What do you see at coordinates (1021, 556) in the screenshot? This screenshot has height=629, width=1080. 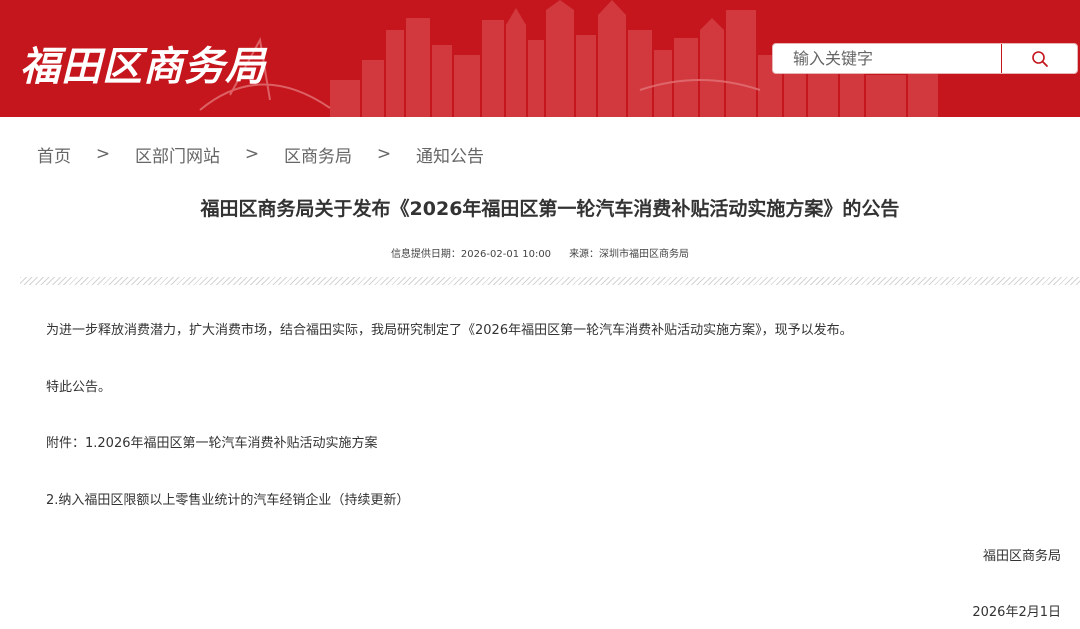 I see `signature: 福田区商务局` at bounding box center [1021, 556].